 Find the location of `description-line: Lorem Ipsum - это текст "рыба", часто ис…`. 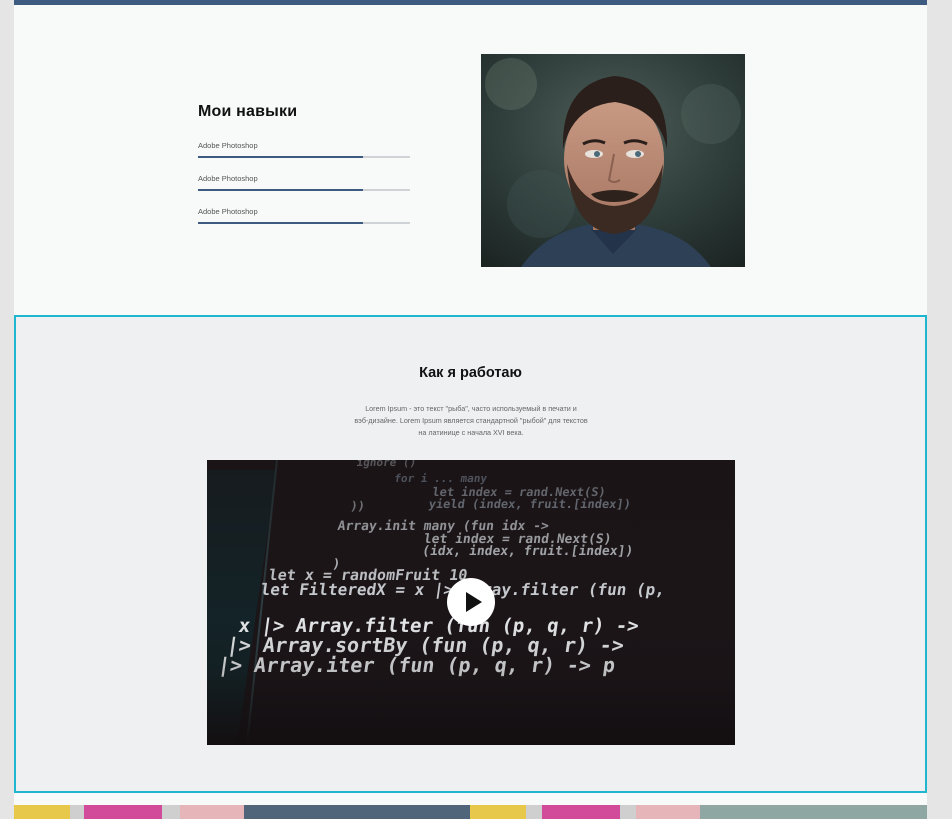

description-line: Lorem Ipsum - это текст "рыба", часто ис… is located at coordinates (471, 408).